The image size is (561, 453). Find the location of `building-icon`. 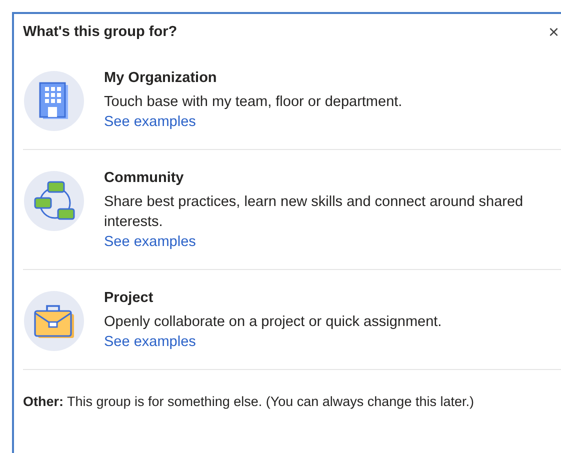

building-icon is located at coordinates (54, 101).